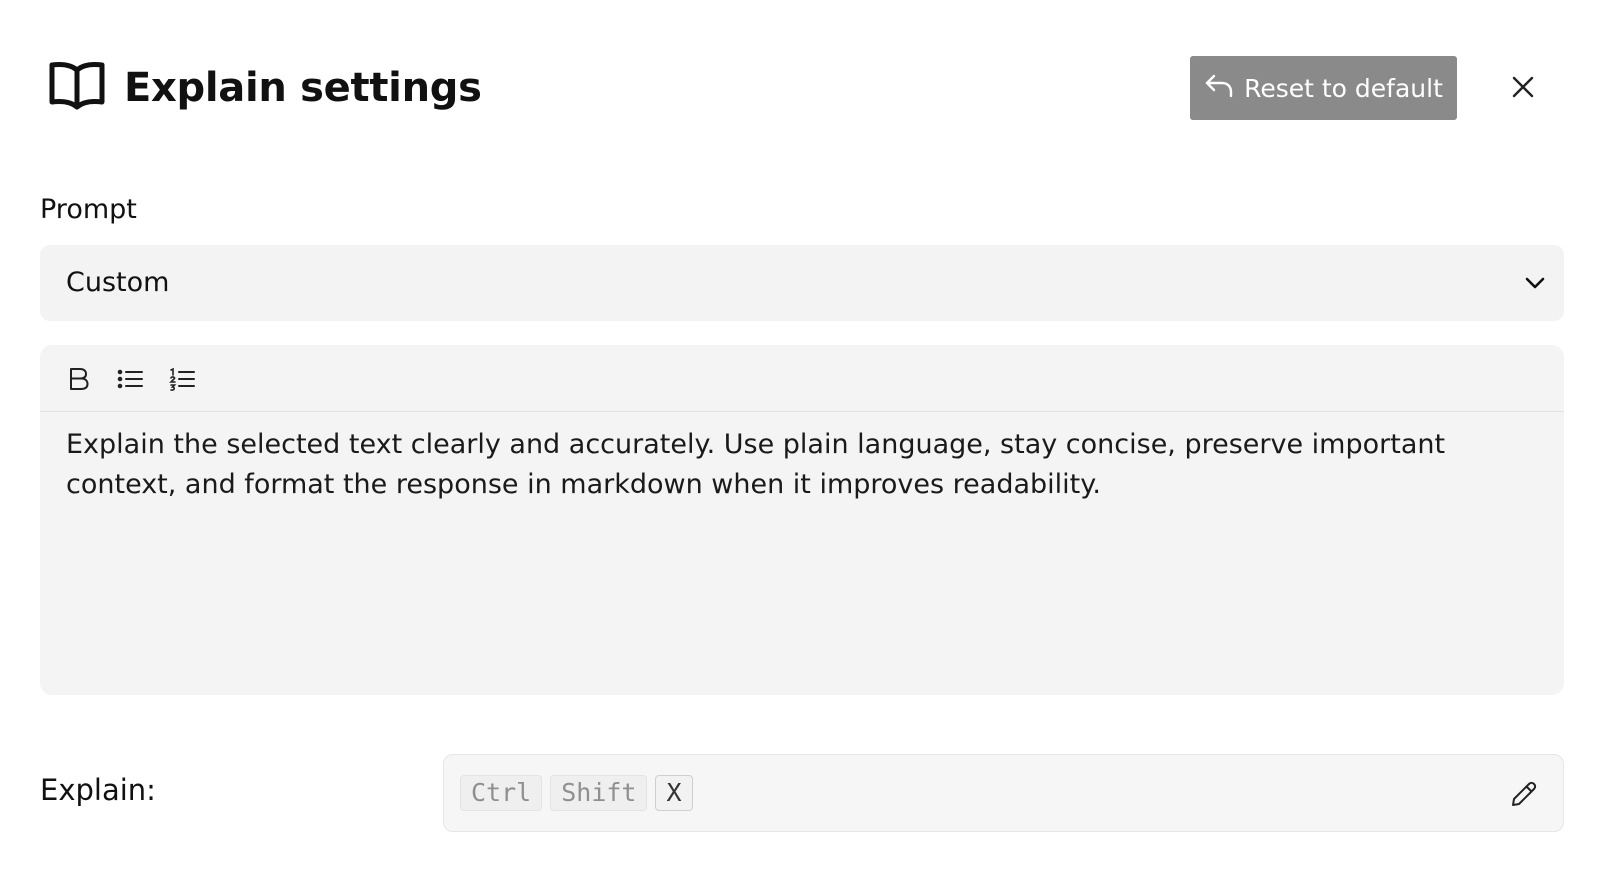  I want to click on editor-toolbar, so click(802, 378).